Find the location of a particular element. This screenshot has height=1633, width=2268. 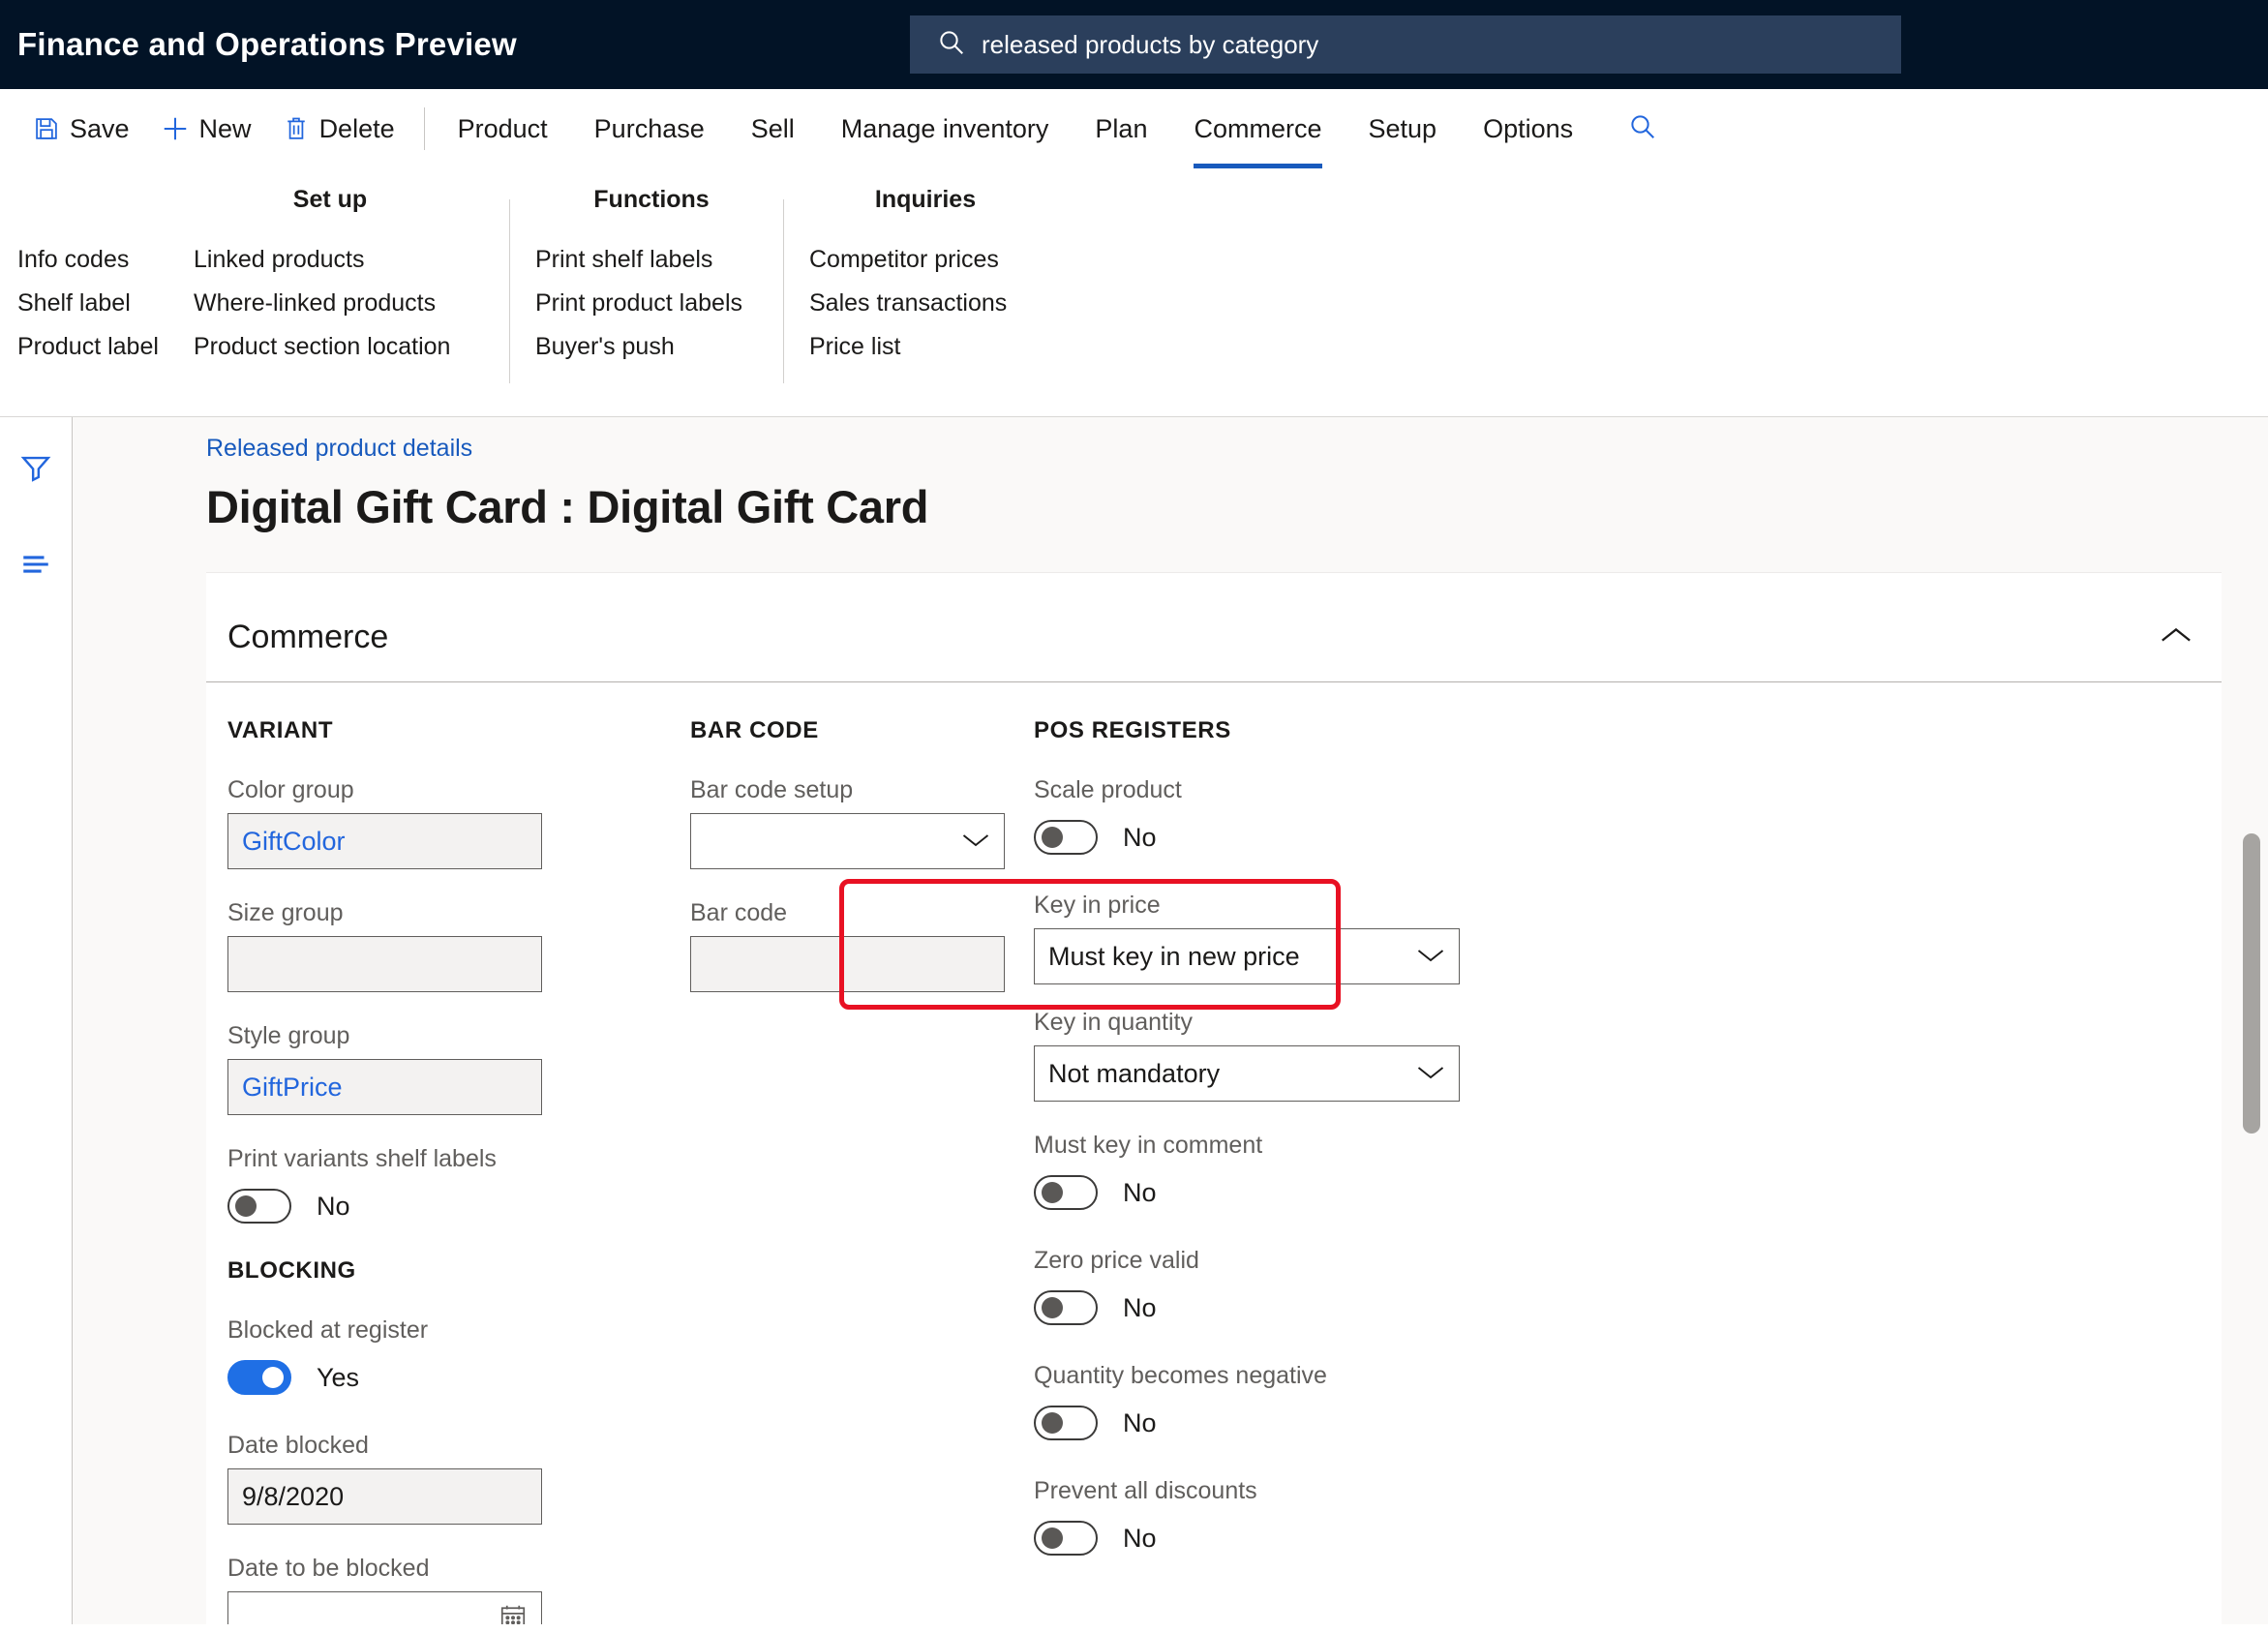

must-key-in-comment-toggle is located at coordinates (1066, 1192).